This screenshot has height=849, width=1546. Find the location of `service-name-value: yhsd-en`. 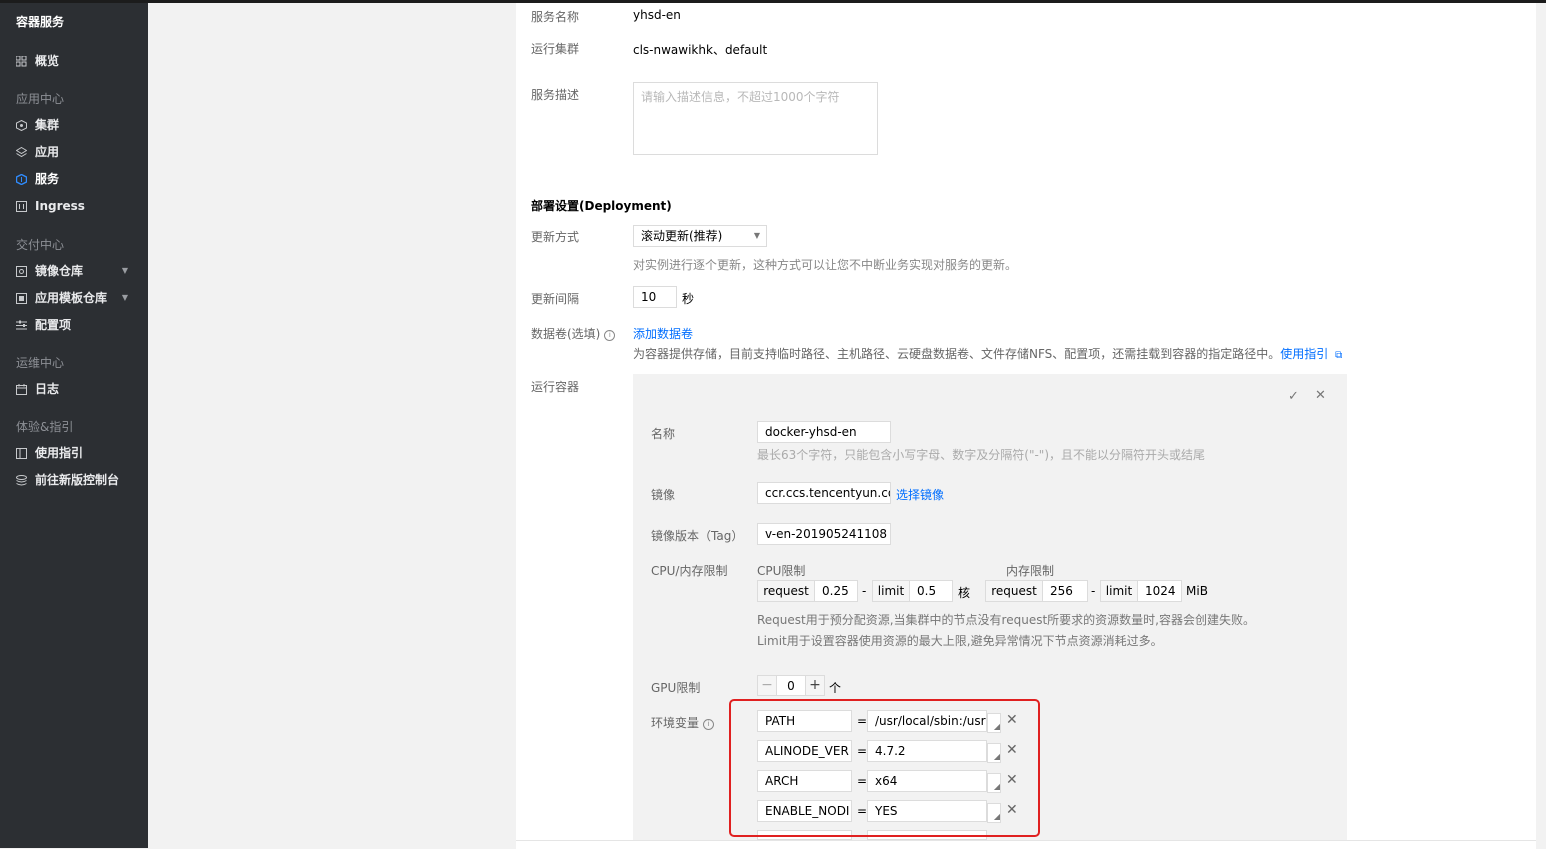

service-name-value: yhsd-en is located at coordinates (657, 15).